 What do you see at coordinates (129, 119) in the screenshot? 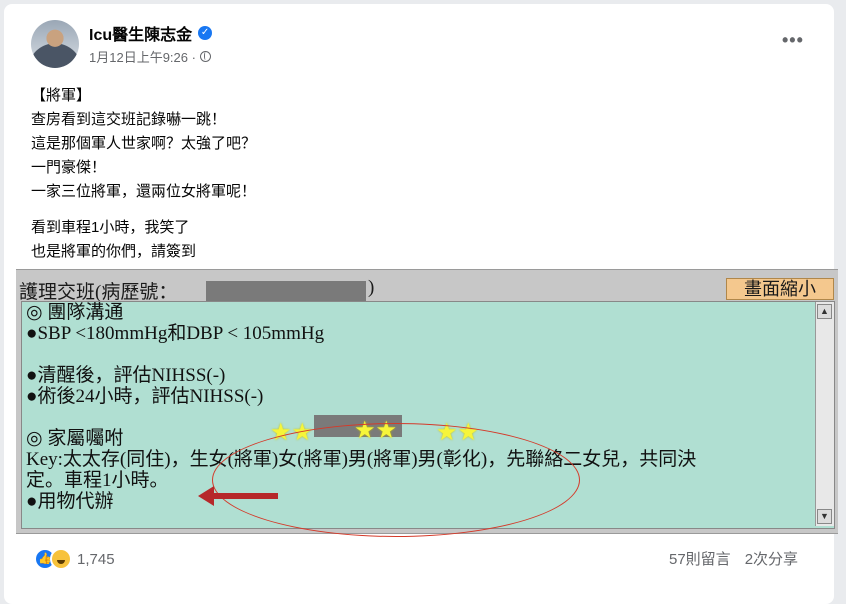
I see `post-line: 查房看到這交班記錄嚇一跳！` at bounding box center [129, 119].